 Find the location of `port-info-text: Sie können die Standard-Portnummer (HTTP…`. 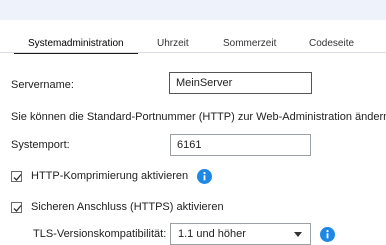

port-info-text: Sie können die Standard-Portnummer (HTTP… is located at coordinates (198, 117).